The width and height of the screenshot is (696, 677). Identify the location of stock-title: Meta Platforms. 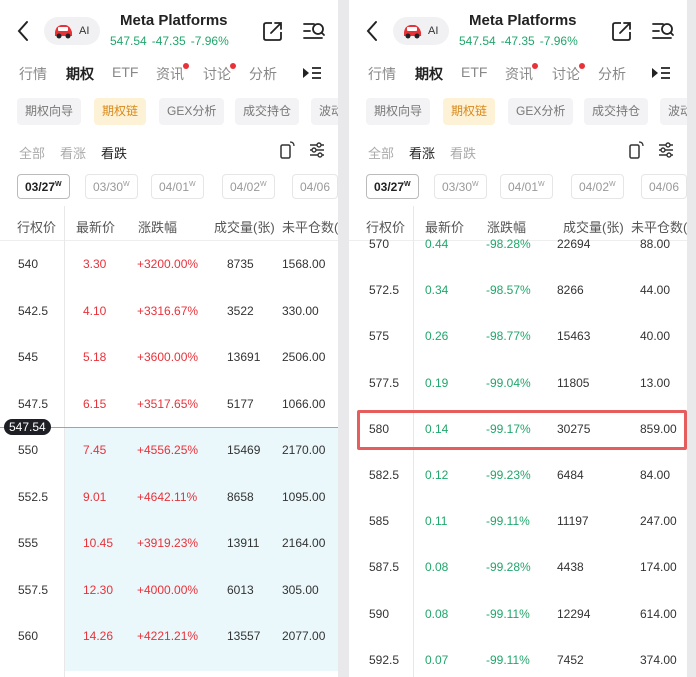
(174, 20).